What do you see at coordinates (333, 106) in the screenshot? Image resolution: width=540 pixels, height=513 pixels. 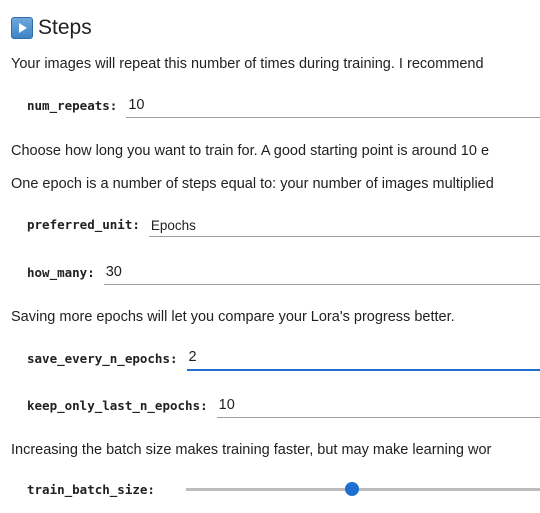 I see `num-repeats-input` at bounding box center [333, 106].